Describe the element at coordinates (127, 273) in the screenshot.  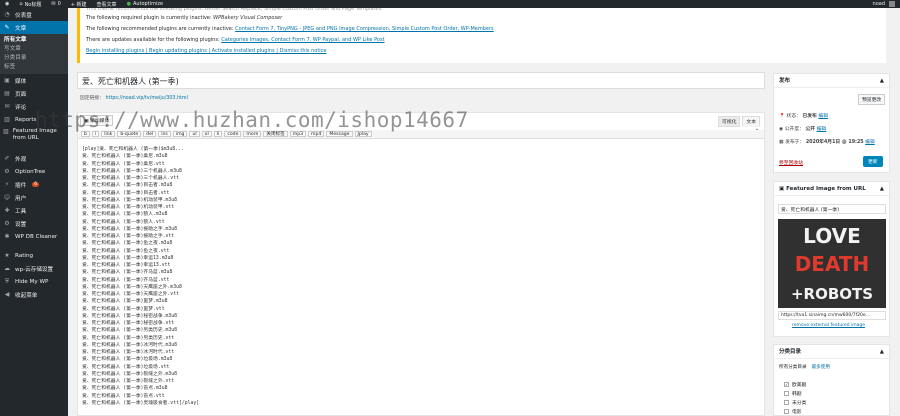
I see `content-line: 爱、死亡和机器人 (第一季)齐马蓝.m3u8` at that location.